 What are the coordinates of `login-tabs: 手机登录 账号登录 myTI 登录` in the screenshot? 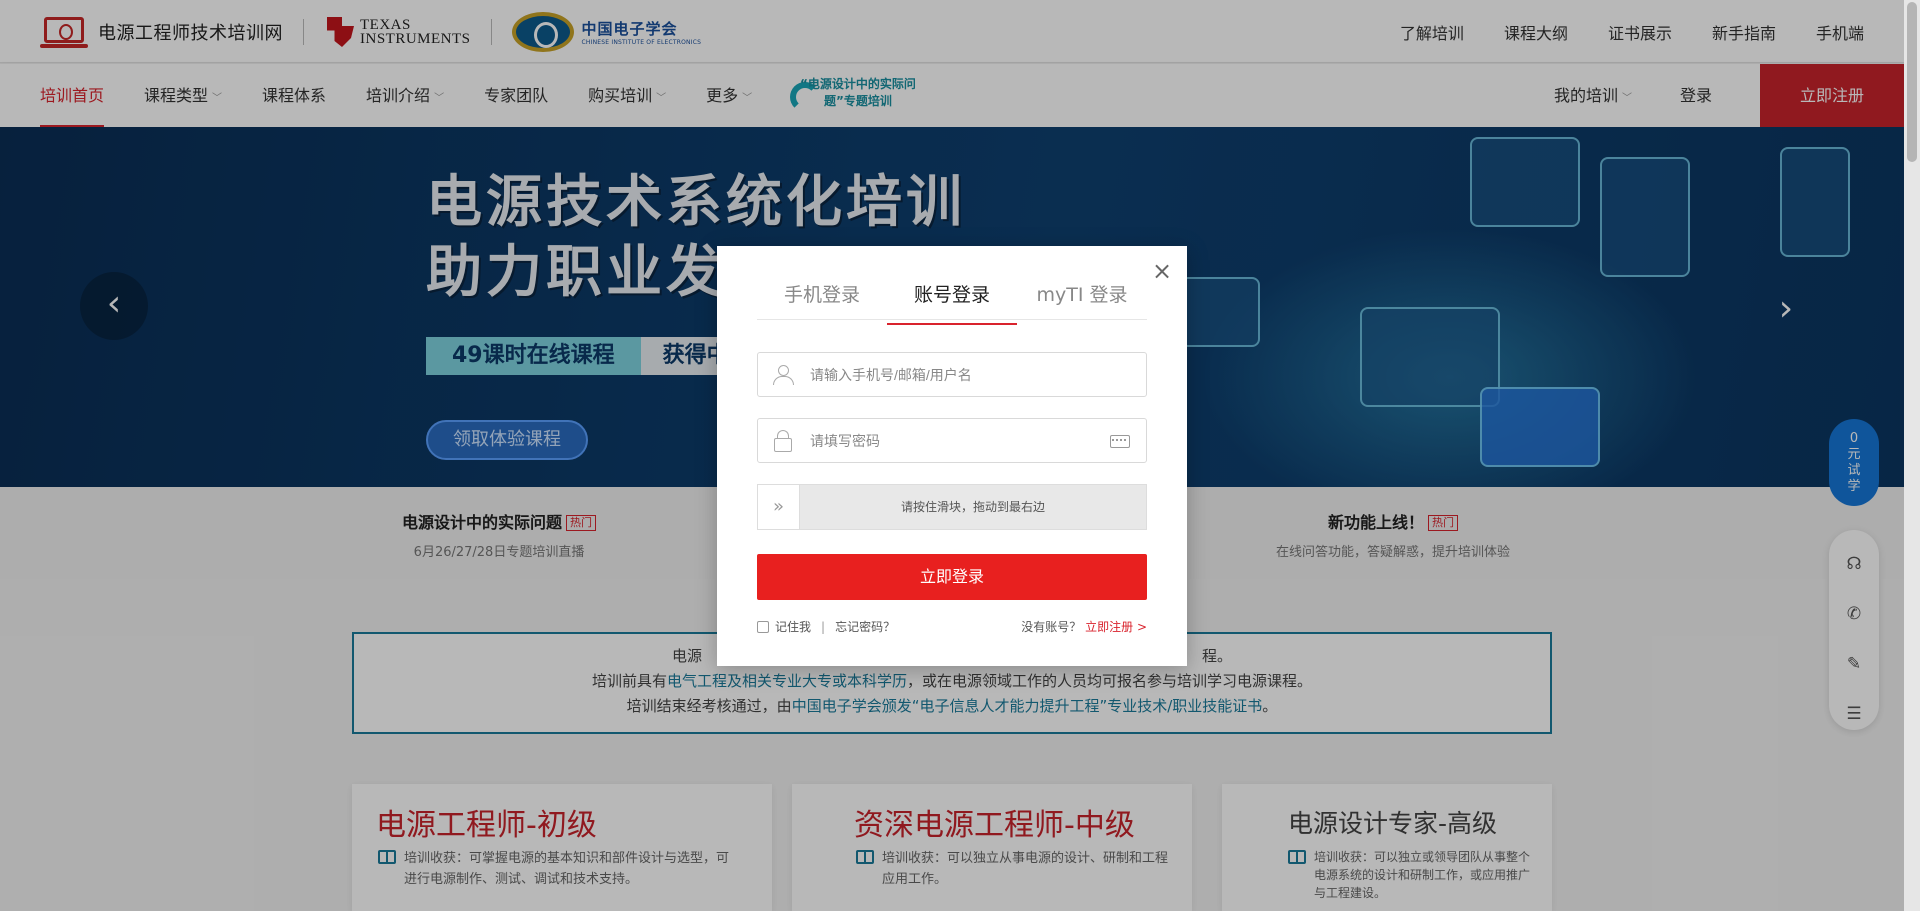 It's located at (952, 300).